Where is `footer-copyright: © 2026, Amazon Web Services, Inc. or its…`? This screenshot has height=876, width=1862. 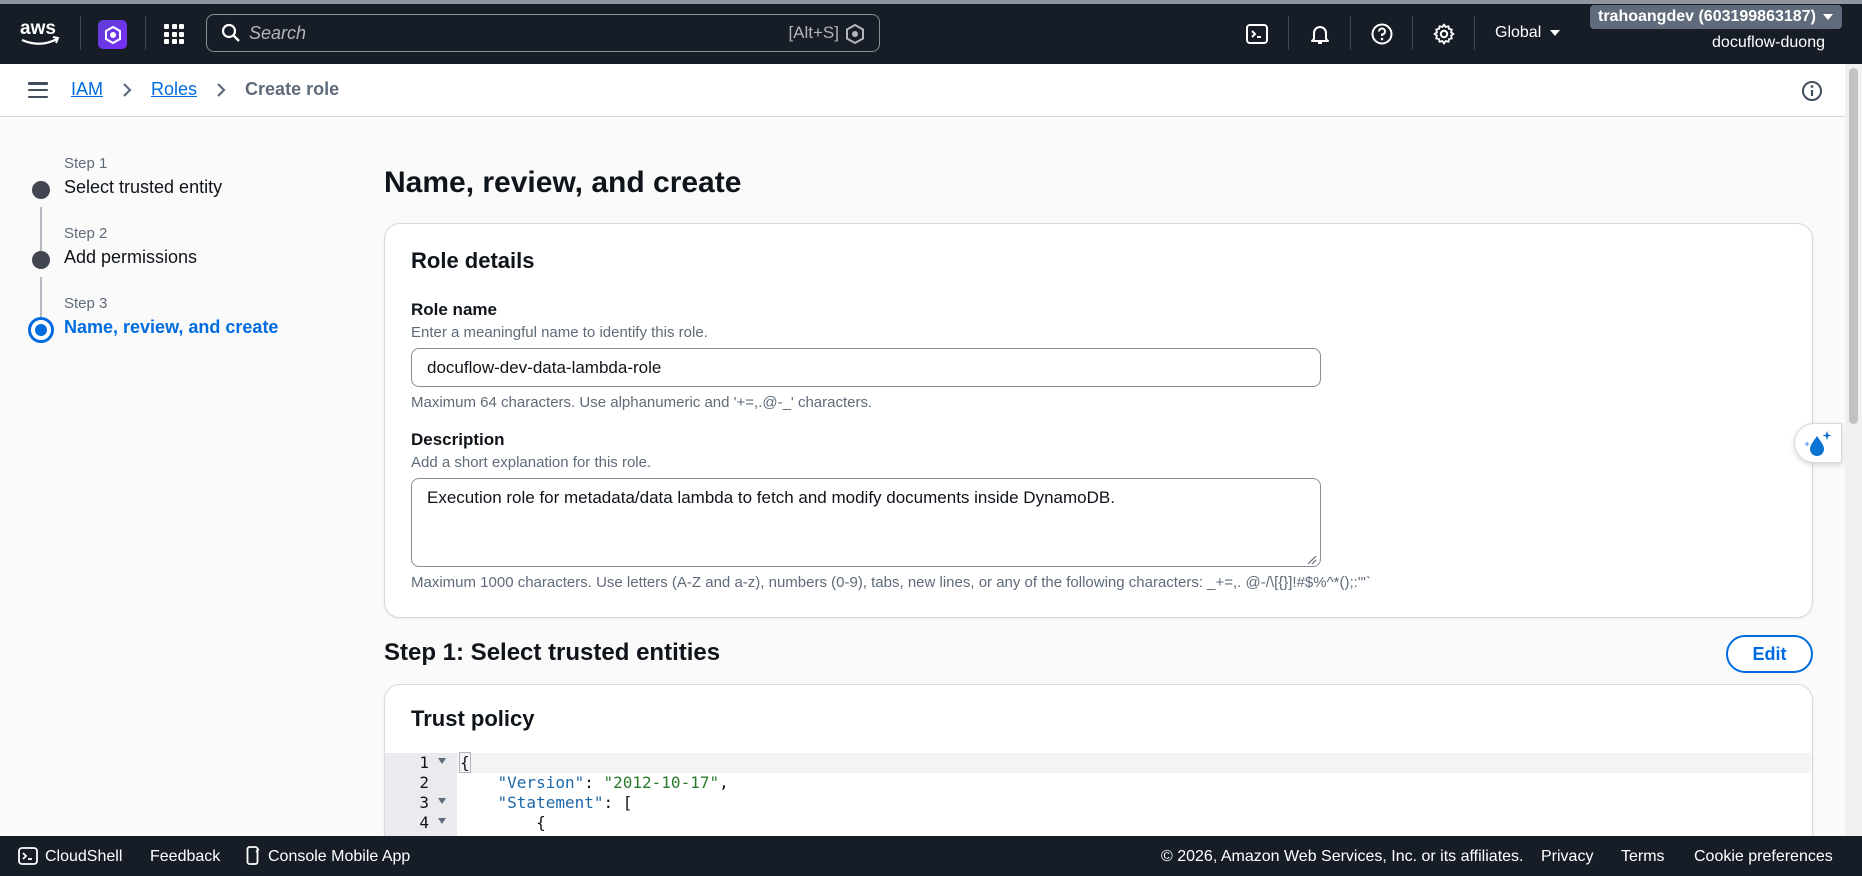
footer-copyright: © 2026, Amazon Web Services, Inc. or its… is located at coordinates (1342, 856).